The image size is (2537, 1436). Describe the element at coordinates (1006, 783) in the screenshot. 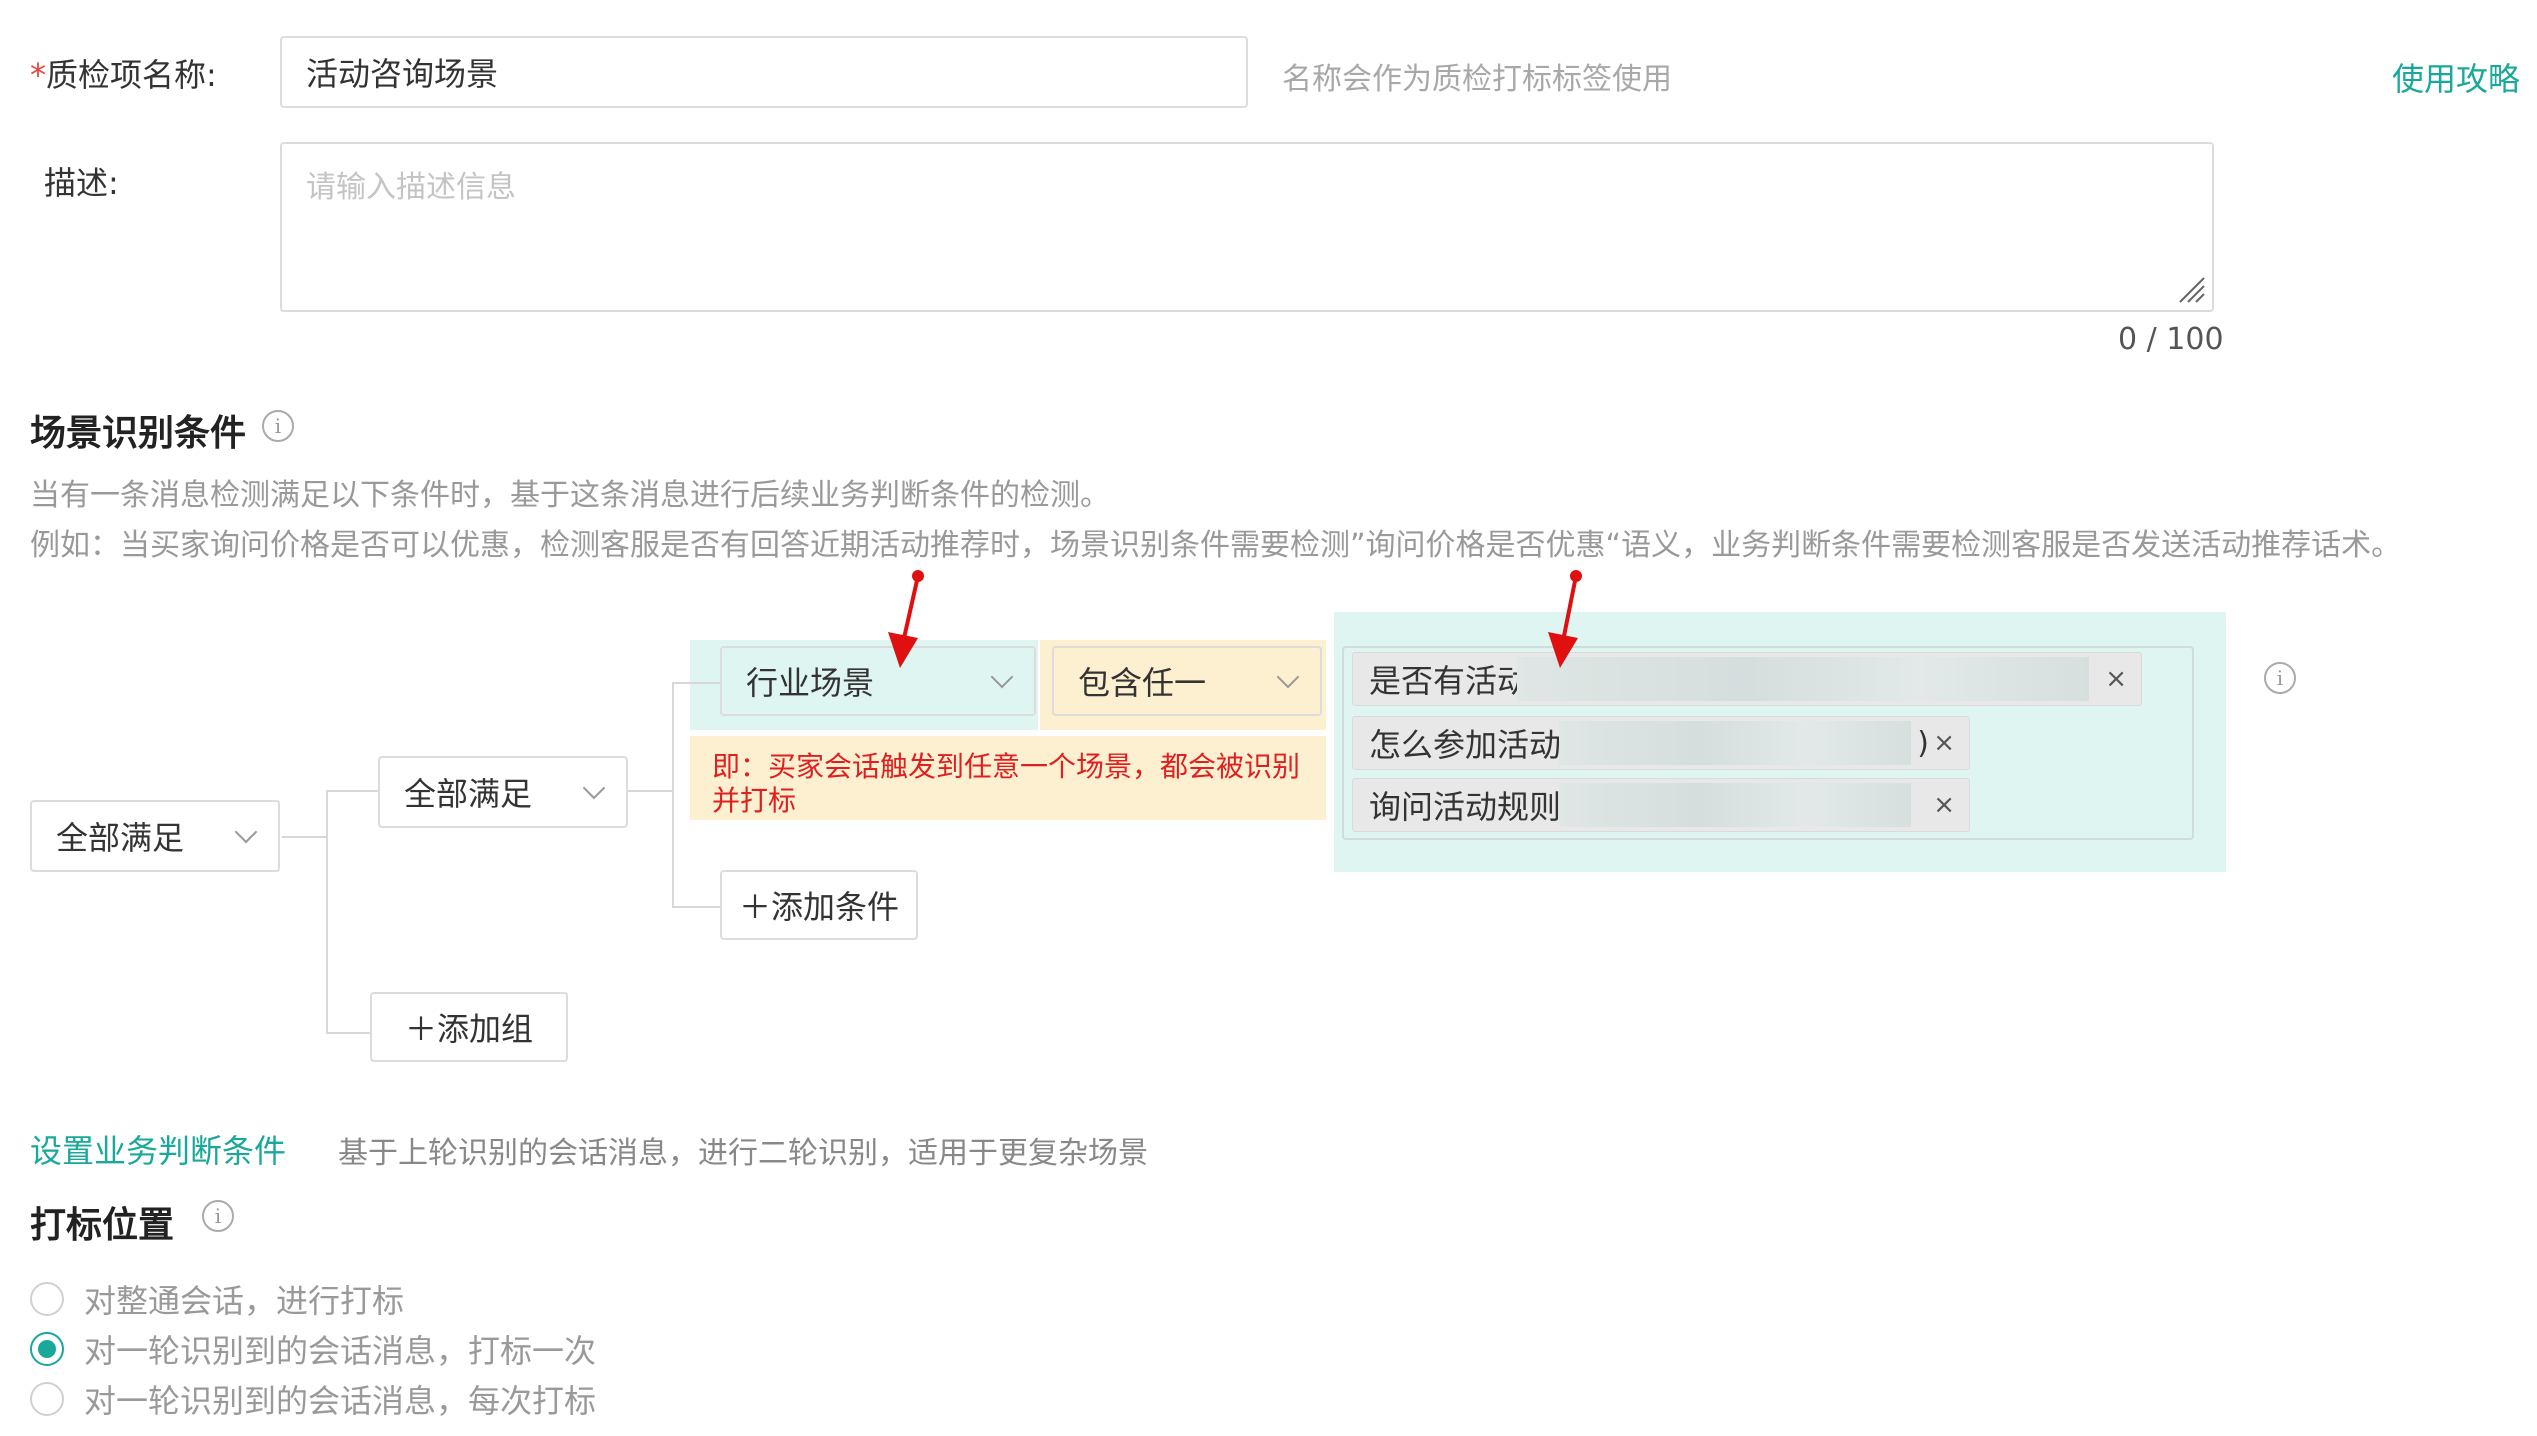

I see `annotation-text: 即：买家会话触发到任意一个场景，都会被识别并打标` at that location.